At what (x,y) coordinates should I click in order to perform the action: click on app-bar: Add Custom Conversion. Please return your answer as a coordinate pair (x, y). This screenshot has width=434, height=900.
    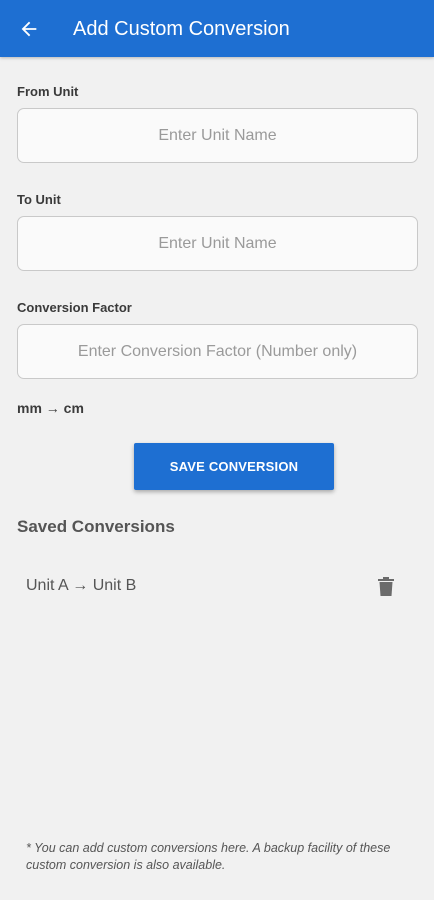
    Looking at the image, I should click on (217, 28).